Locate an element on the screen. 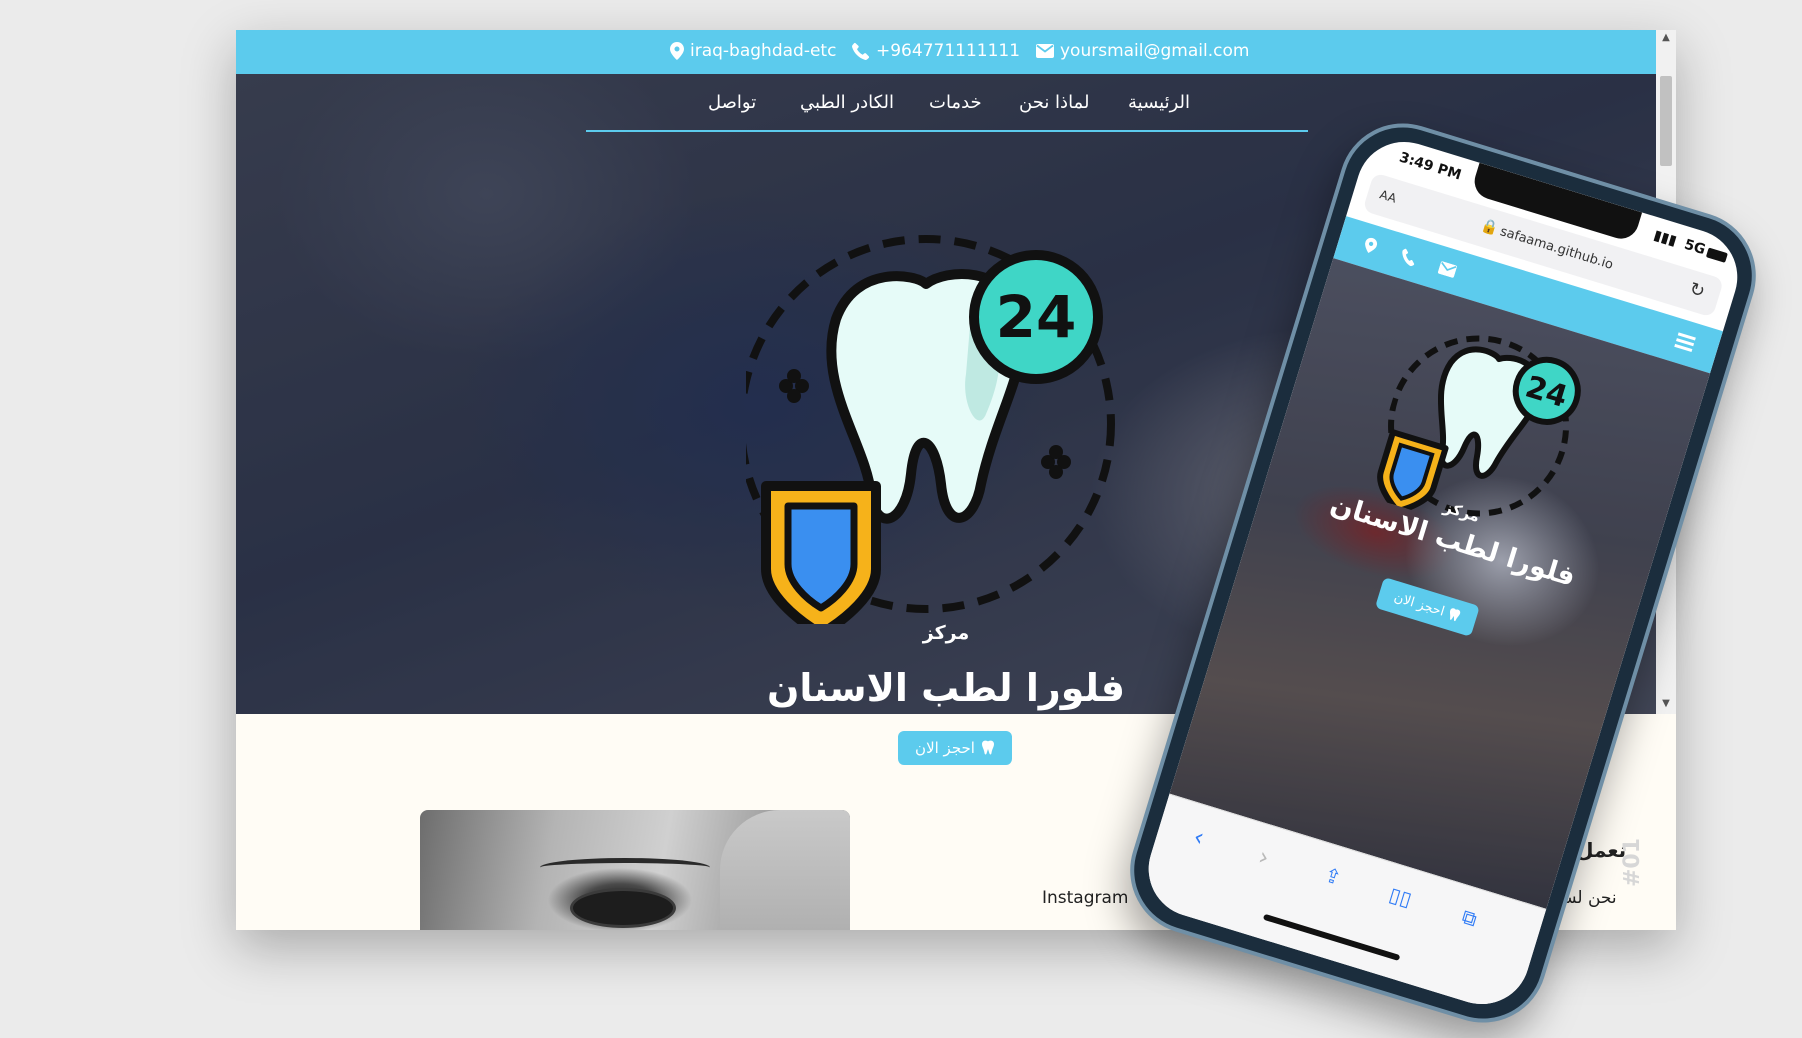 This screenshot has height=1038, width=1802. phone-text: +964771111111 is located at coordinates (948, 51).